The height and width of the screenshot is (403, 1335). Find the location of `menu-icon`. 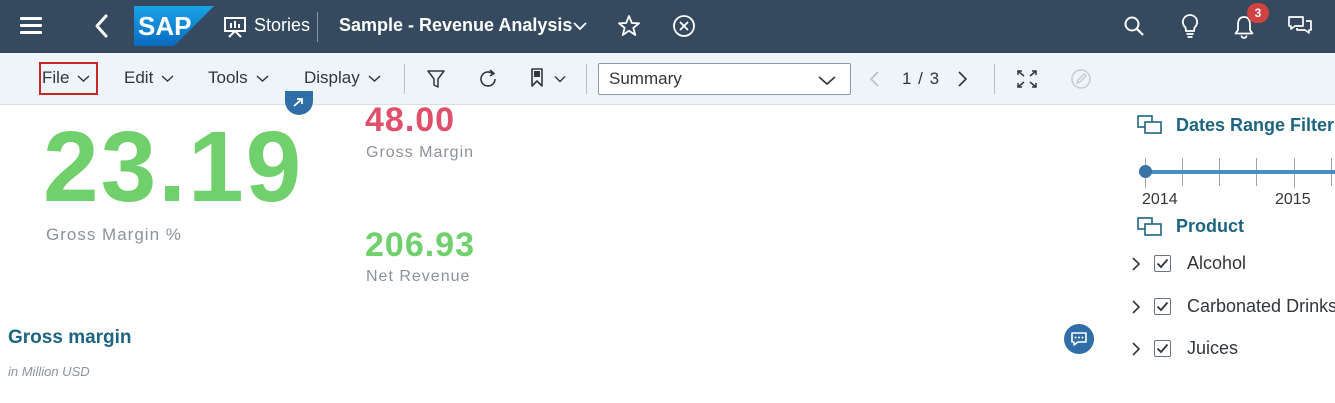

menu-icon is located at coordinates (31, 26).